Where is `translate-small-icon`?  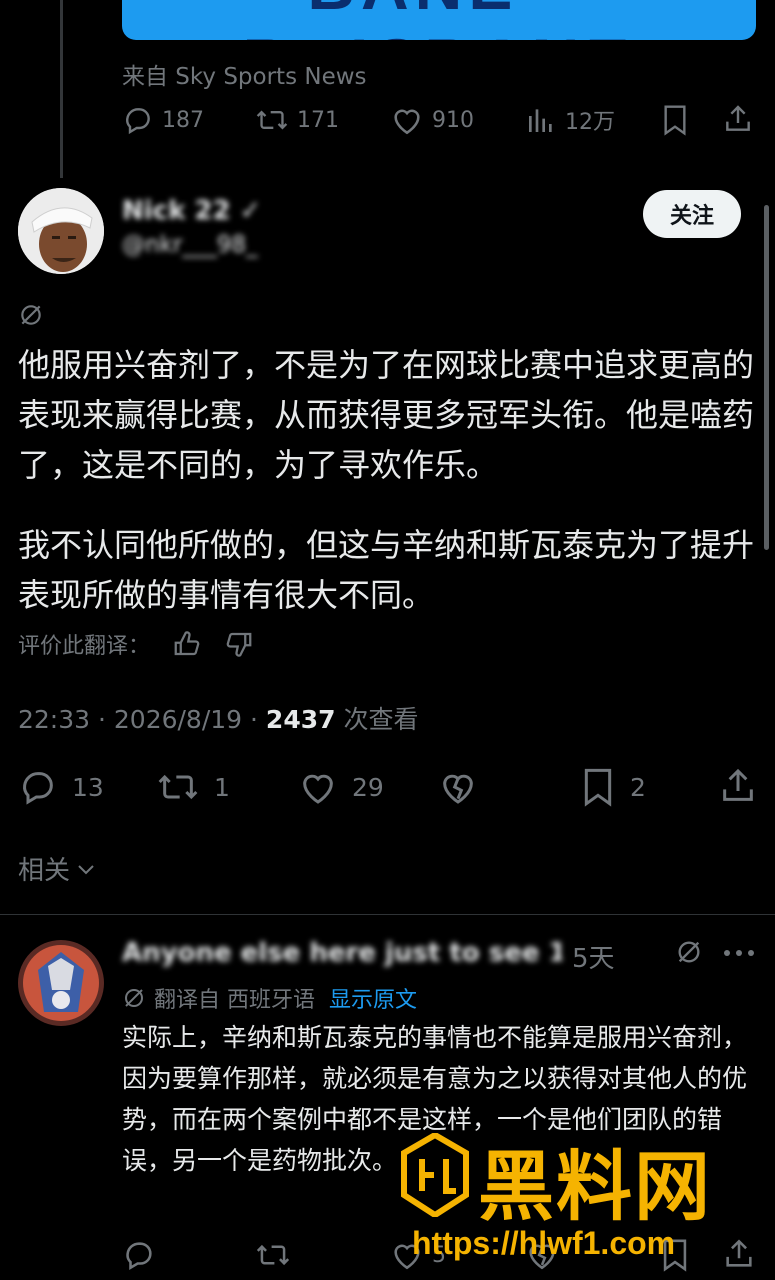 translate-small-icon is located at coordinates (134, 998).